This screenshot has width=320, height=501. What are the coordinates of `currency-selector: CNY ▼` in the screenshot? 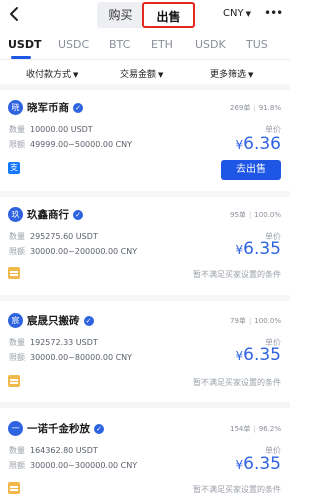 It's located at (237, 13).